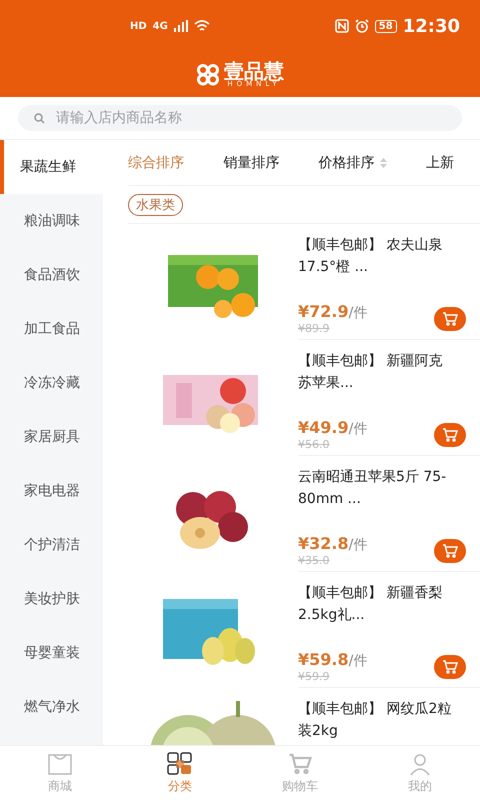 The width and height of the screenshot is (480, 800). I want to click on category-item: 加工食品, so click(51, 329).